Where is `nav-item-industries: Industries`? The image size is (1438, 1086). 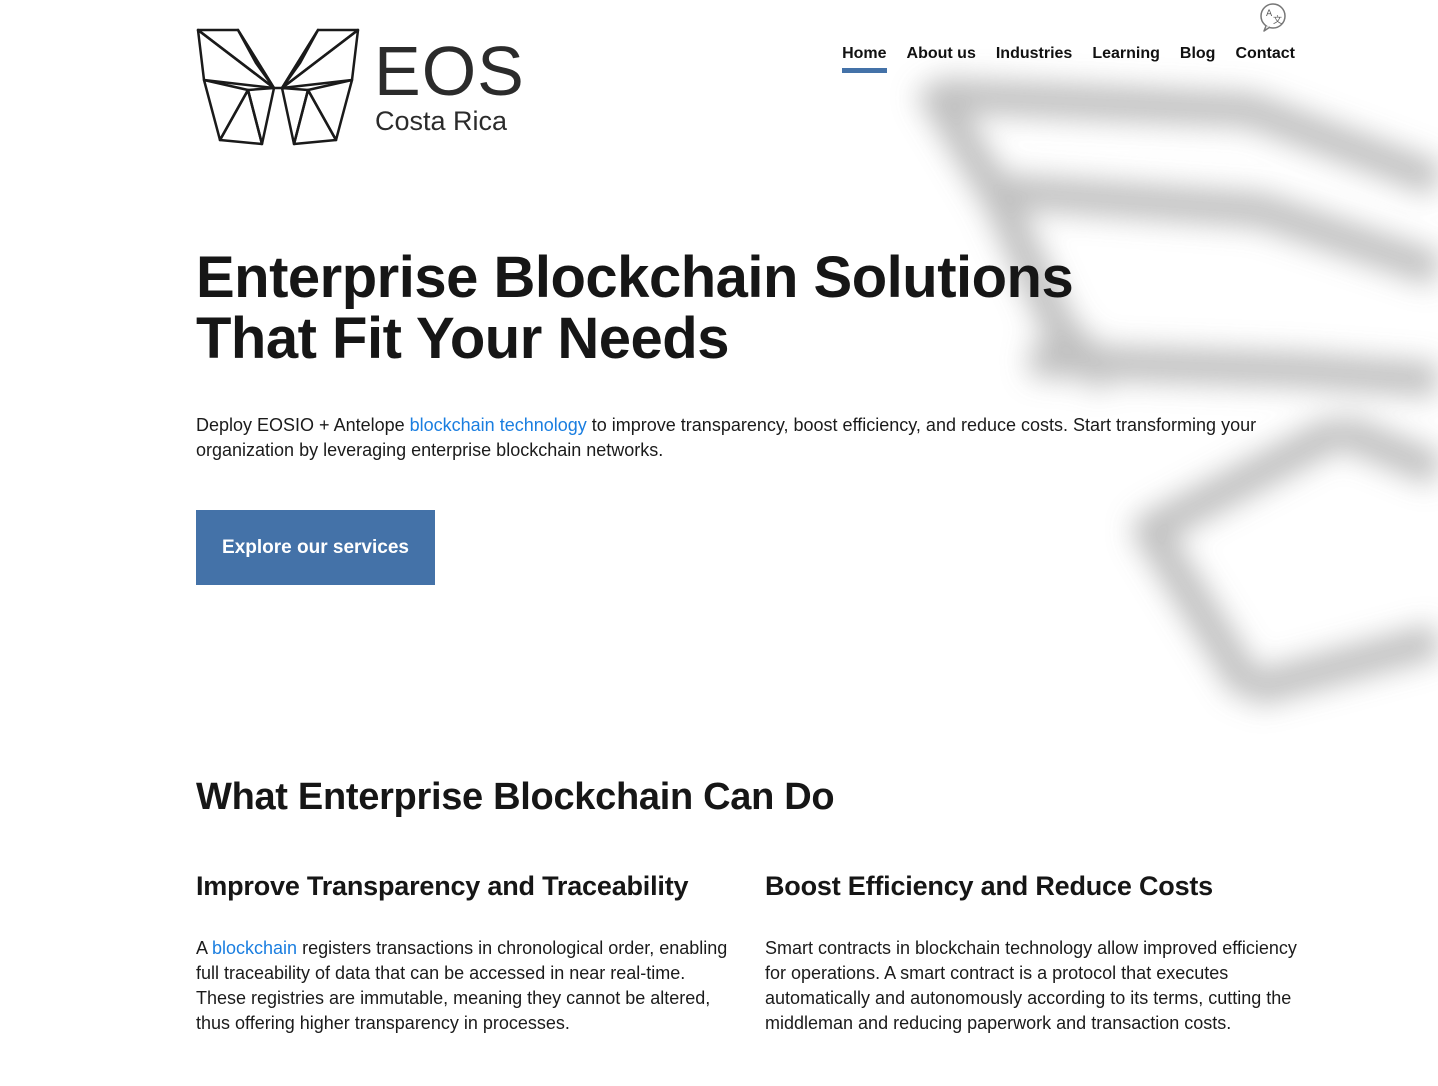 nav-item-industries: Industries is located at coordinates (1034, 58).